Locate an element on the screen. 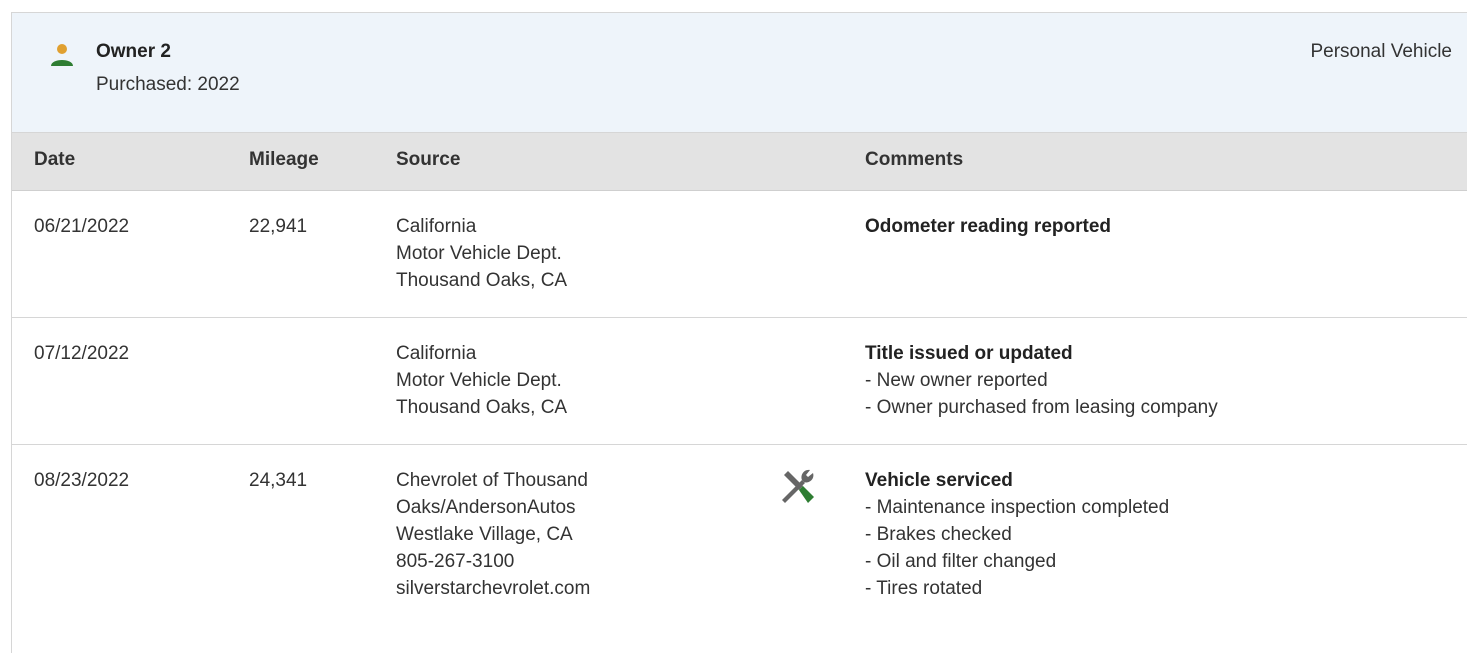  column-header-source: Source is located at coordinates (428, 159).